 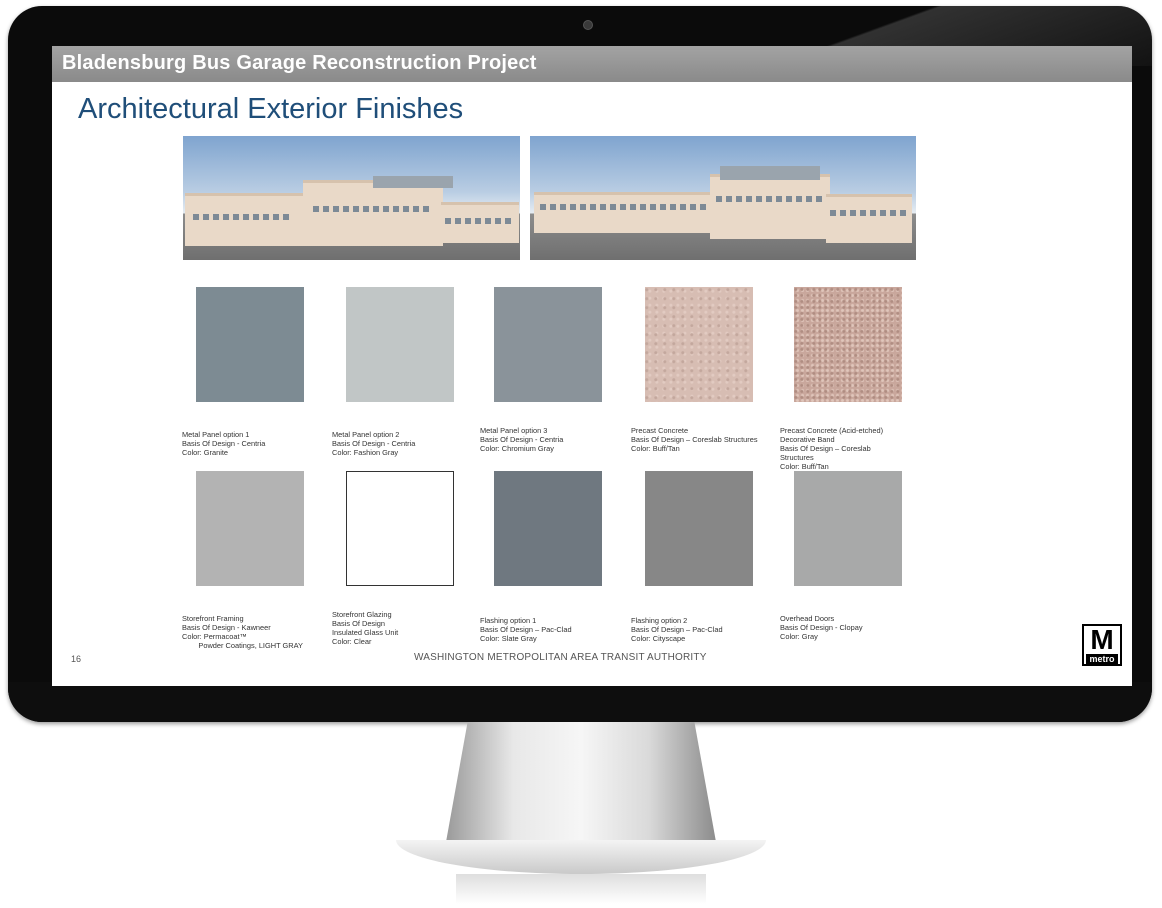 What do you see at coordinates (581, 857) in the screenshot?
I see `monitor-stand-base` at bounding box center [581, 857].